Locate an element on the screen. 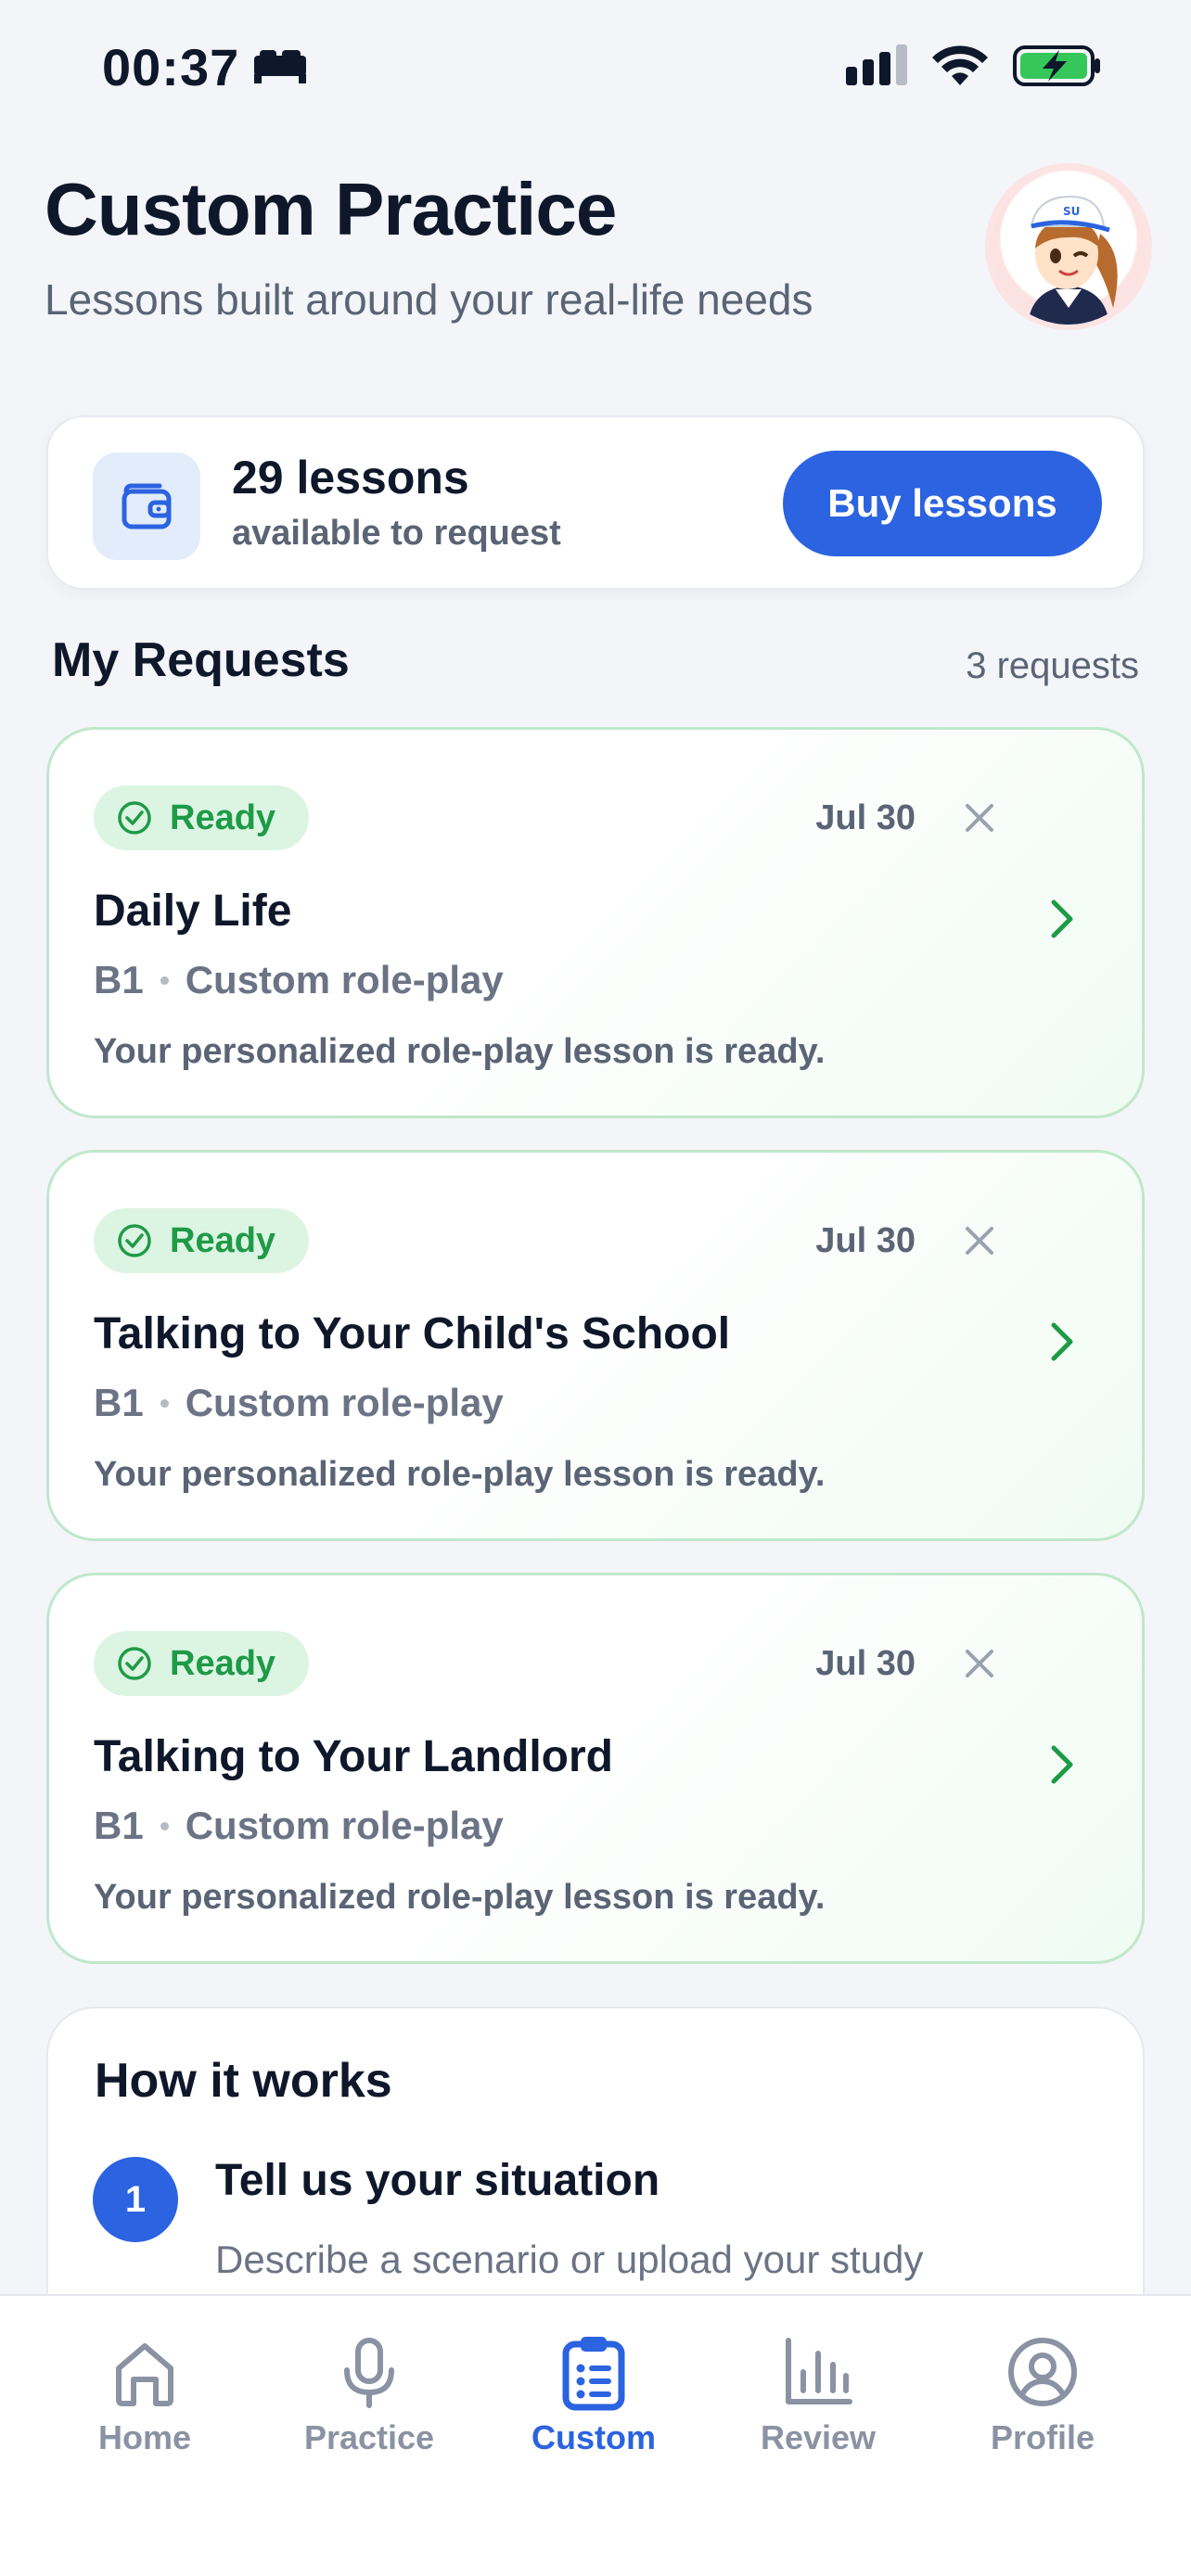 The height and width of the screenshot is (2576, 1191). tab-label: Profile is located at coordinates (1042, 2437).